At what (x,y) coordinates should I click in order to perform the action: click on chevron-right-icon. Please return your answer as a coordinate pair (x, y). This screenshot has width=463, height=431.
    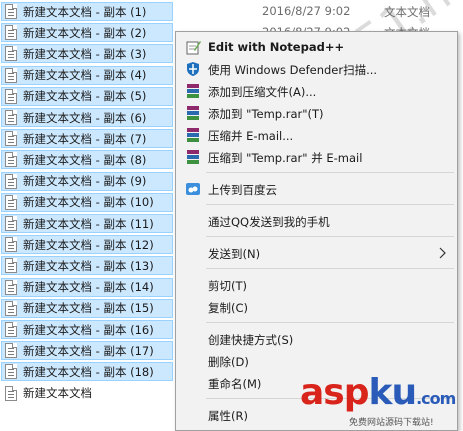
    Looking at the image, I should click on (443, 254).